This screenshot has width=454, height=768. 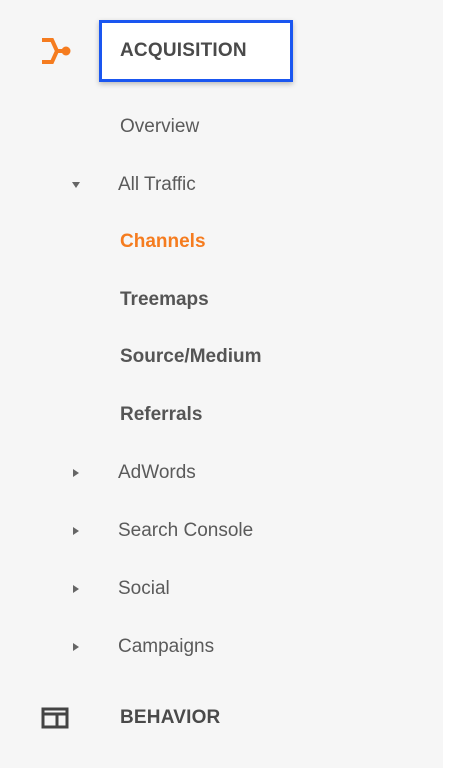 I want to click on nav-group-search-console: Search Console, so click(x=221, y=531).